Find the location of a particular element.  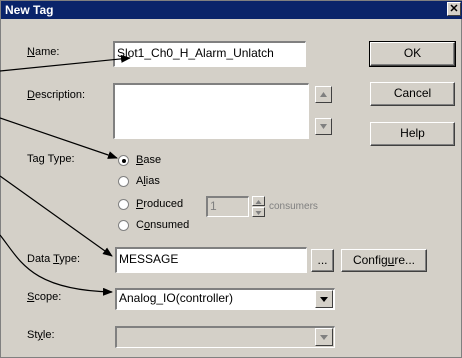

dialog-title: New Tag is located at coordinates (29, 10).